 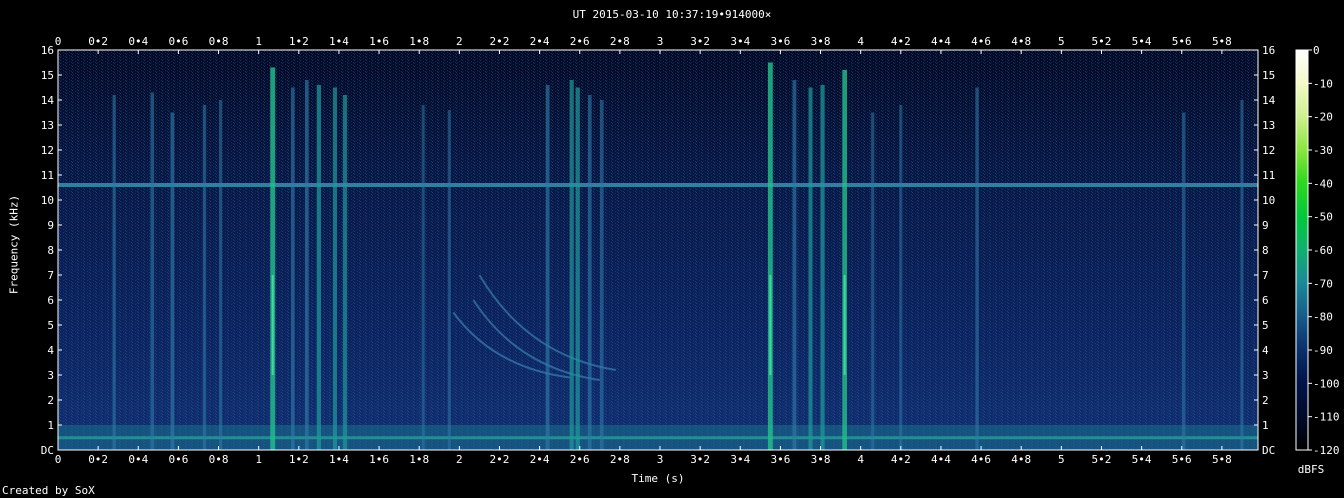 I want to click on y-tick-label-right: DC, so click(x=1268, y=450).